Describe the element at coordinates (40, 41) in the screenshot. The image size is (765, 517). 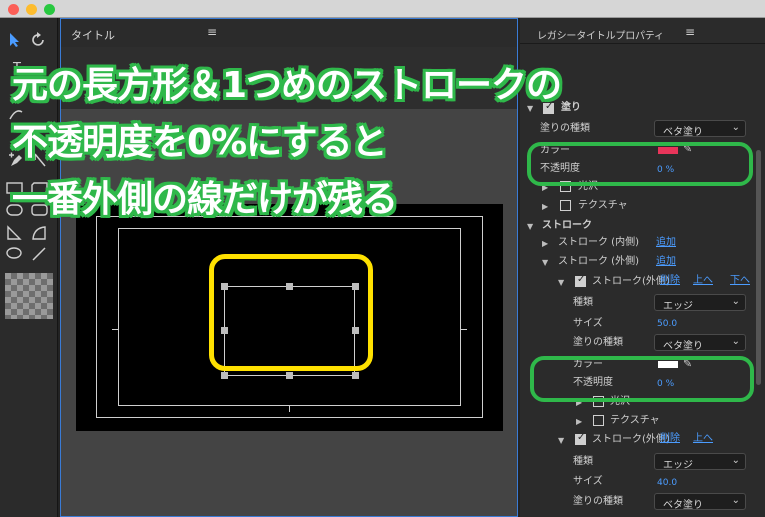
I see `rotate-tool-icon` at that location.